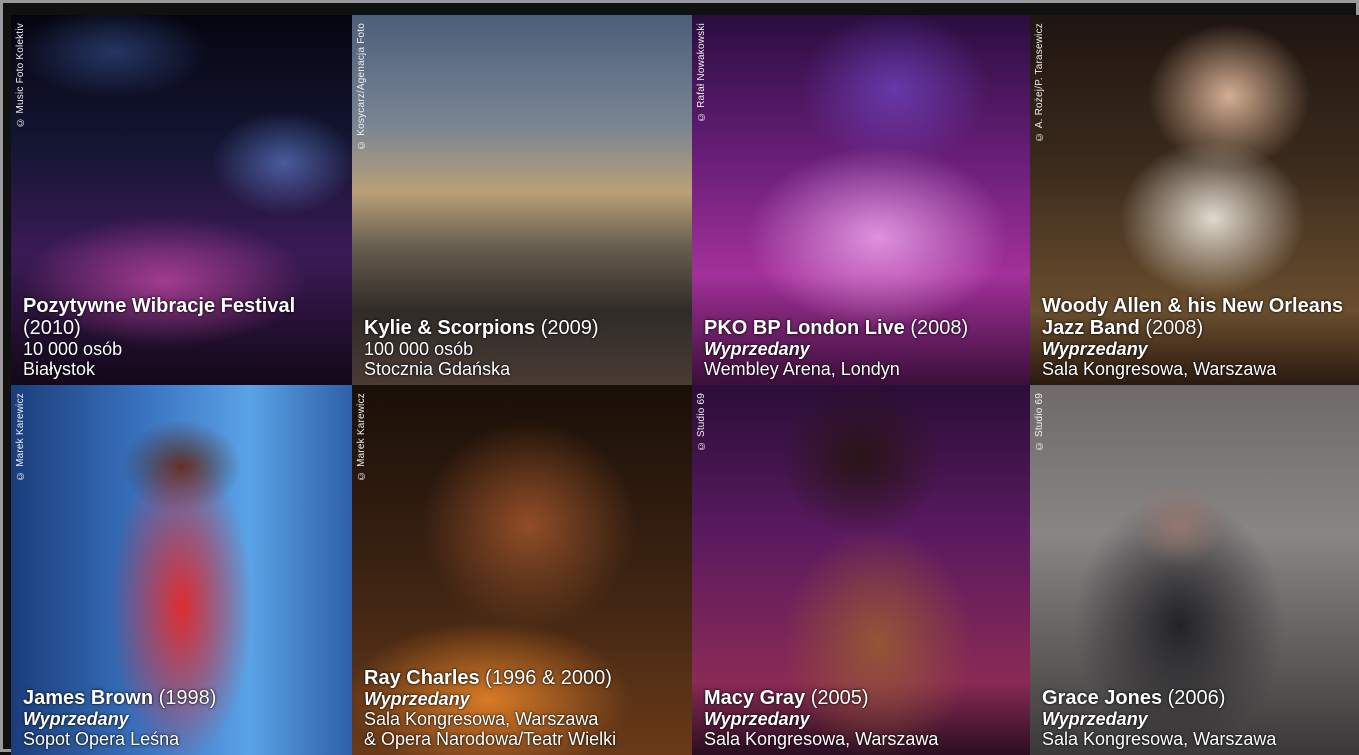 Image resolution: width=1359 pixels, height=755 pixels. What do you see at coordinates (437, 369) in the screenshot?
I see `concert-detail: Stocznia Gdańska` at bounding box center [437, 369].